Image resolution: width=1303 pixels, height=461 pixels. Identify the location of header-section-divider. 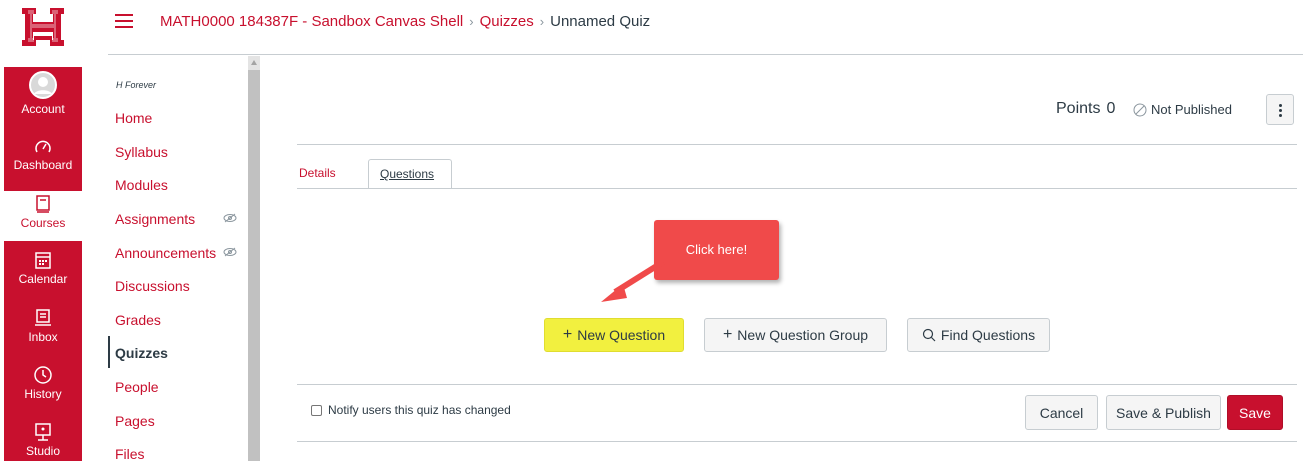
(797, 144).